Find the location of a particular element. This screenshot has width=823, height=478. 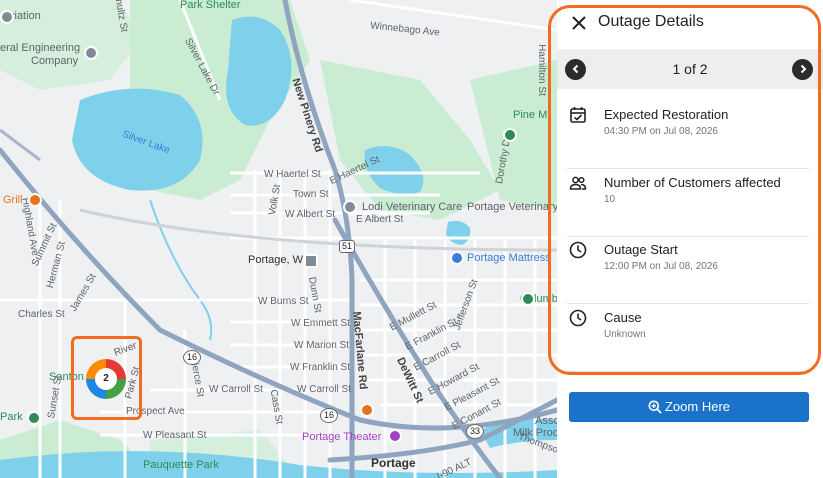

zoom-in-icon is located at coordinates (655, 407).